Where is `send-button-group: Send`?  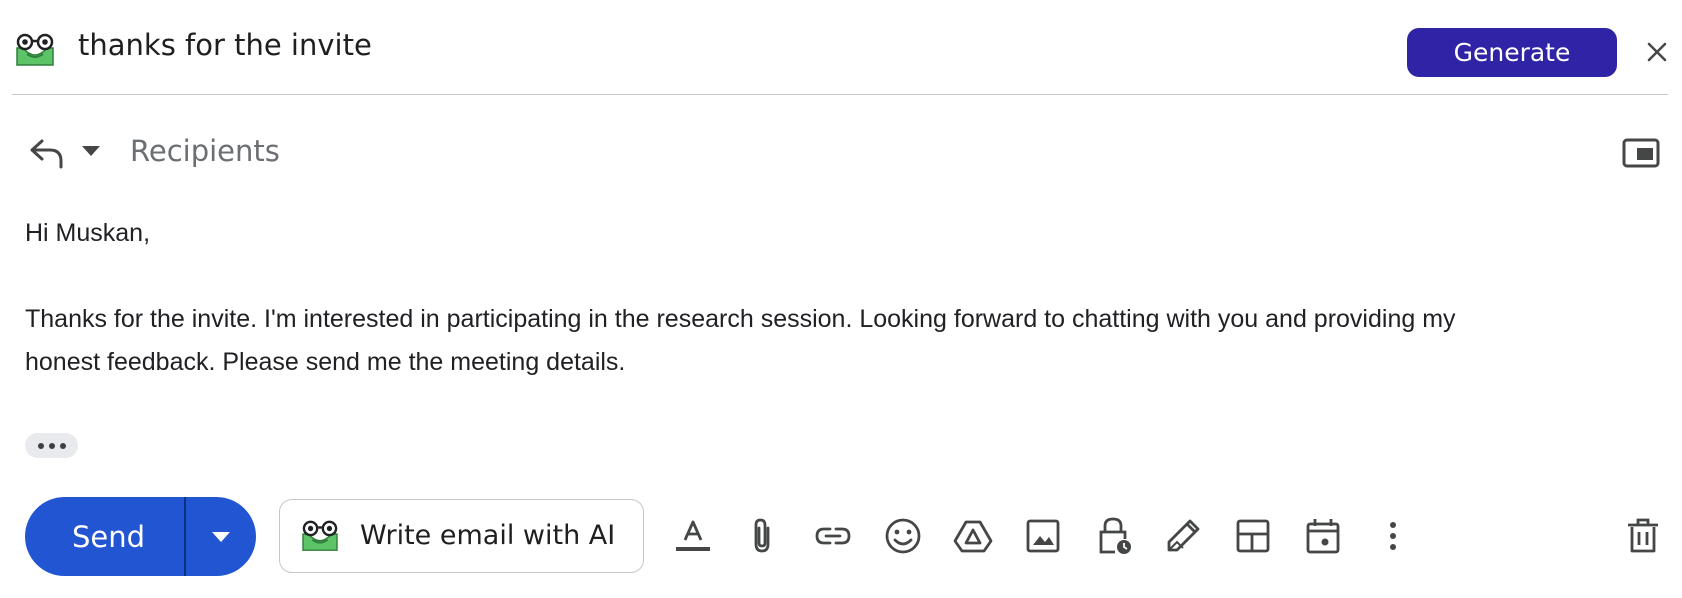 send-button-group: Send is located at coordinates (140, 536).